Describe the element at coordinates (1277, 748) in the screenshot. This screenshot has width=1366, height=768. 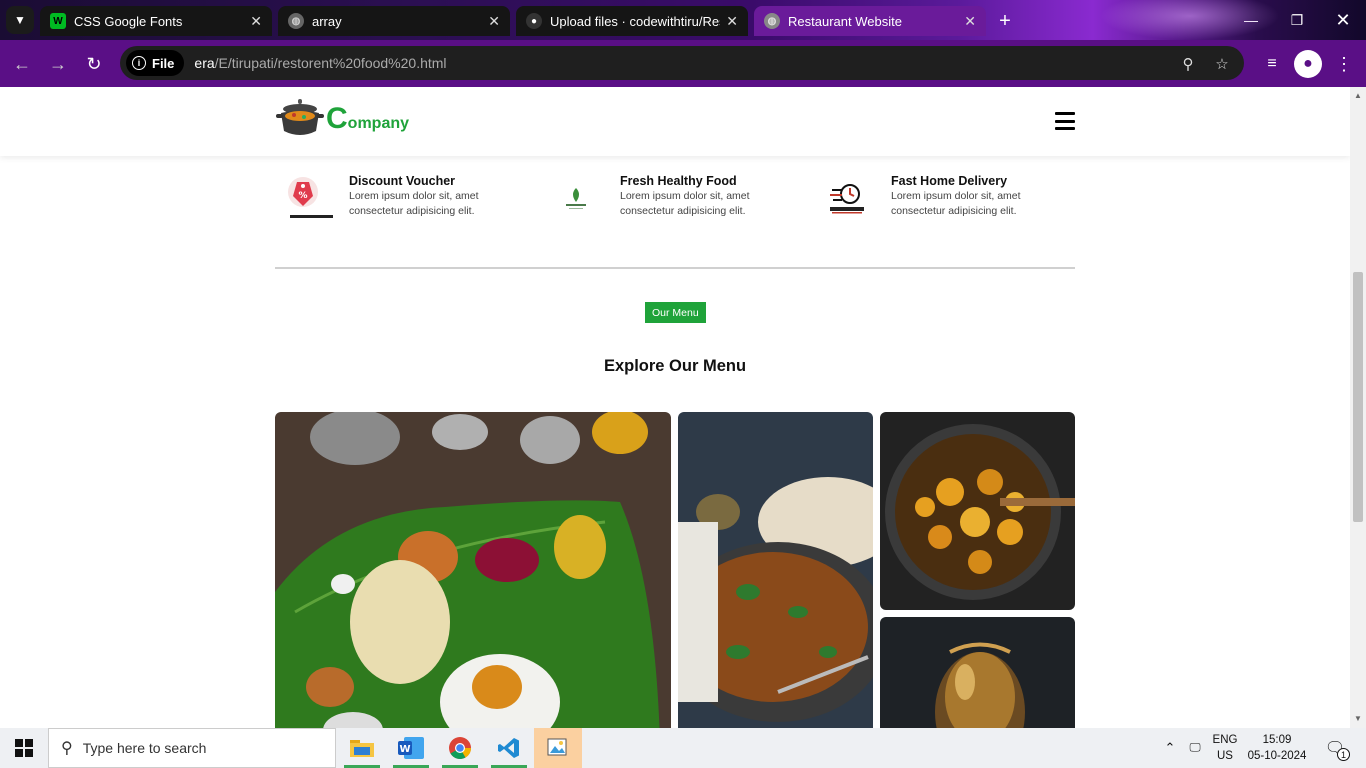
I see `clock: 15:09 05-10-2024` at that location.